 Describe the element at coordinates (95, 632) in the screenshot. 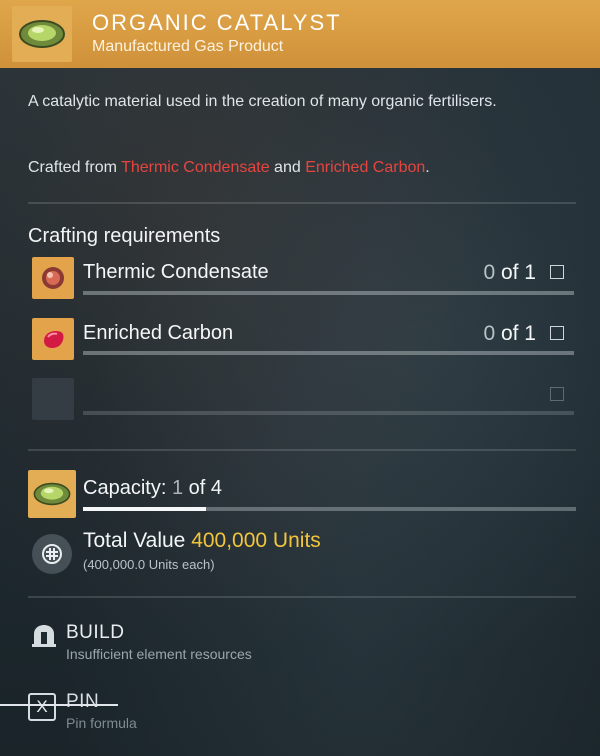

I see `build-label: BUILD` at that location.